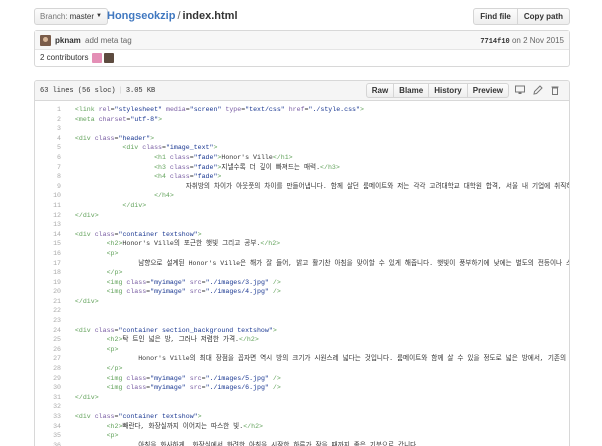  Describe the element at coordinates (537, 40) in the screenshot. I see `commit-date: on 2 Nov 2015` at that location.